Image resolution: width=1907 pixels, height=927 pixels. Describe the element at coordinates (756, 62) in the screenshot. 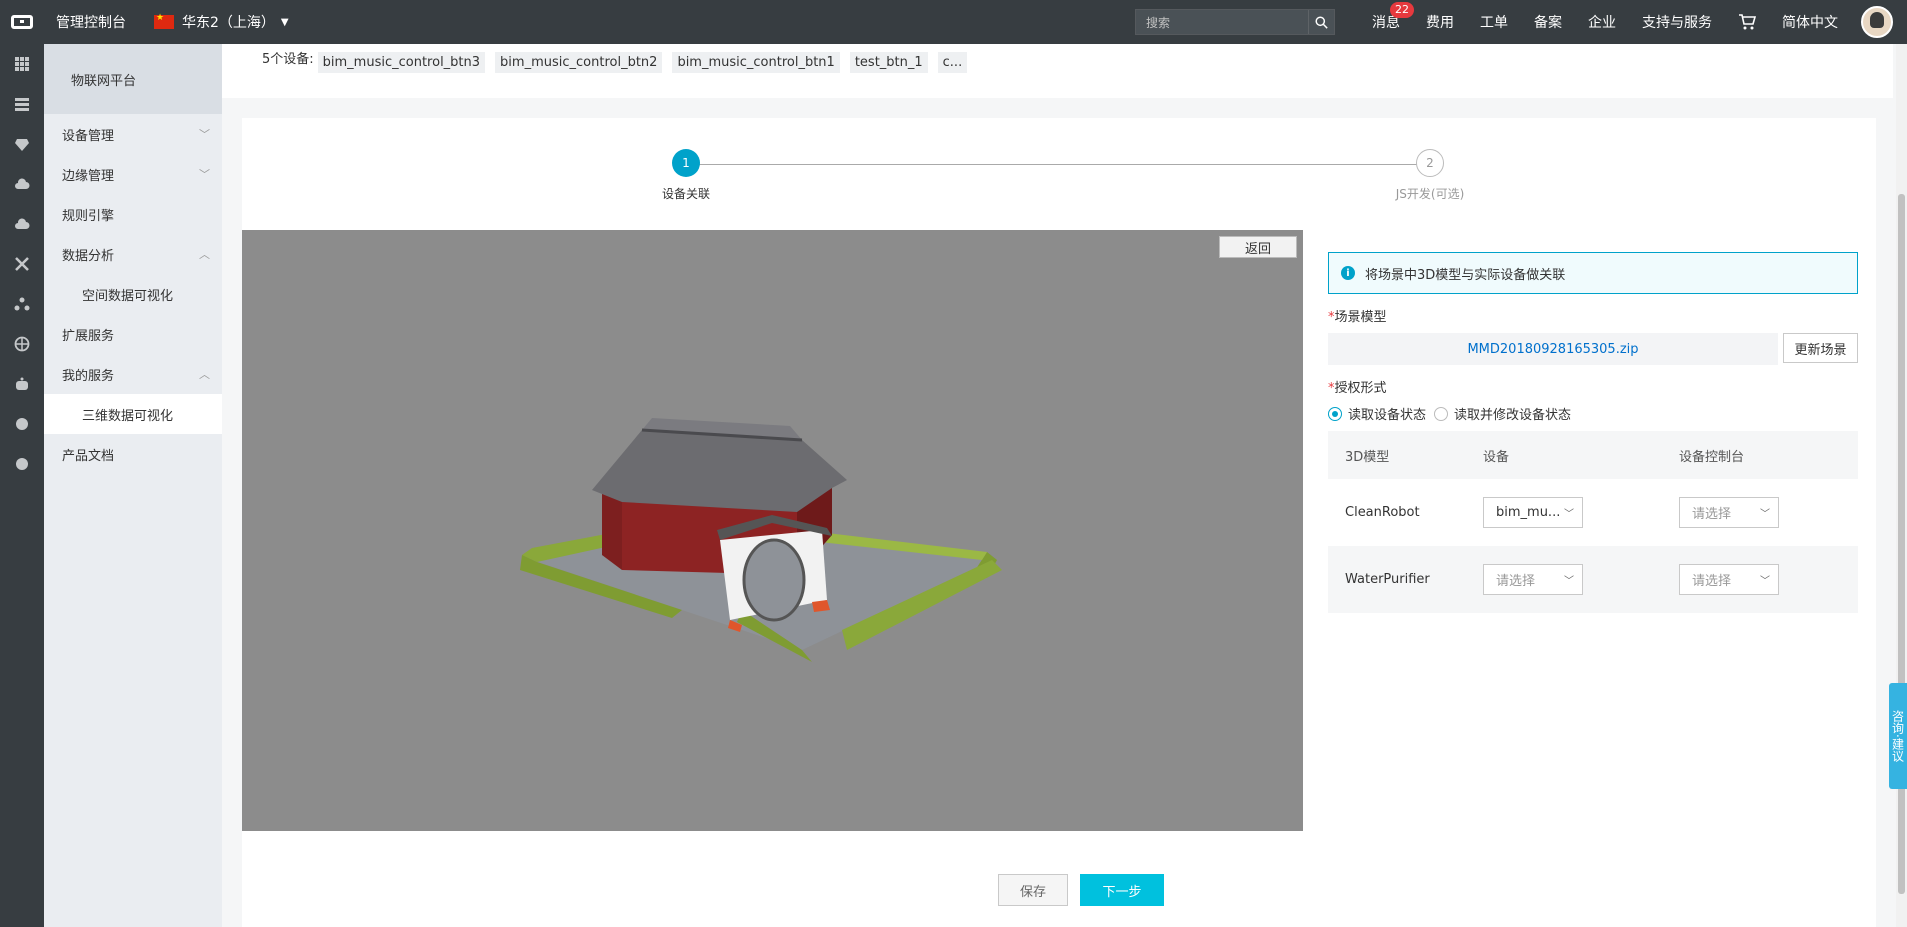

I see `device-tag: bim_music_control_btn1` at that location.